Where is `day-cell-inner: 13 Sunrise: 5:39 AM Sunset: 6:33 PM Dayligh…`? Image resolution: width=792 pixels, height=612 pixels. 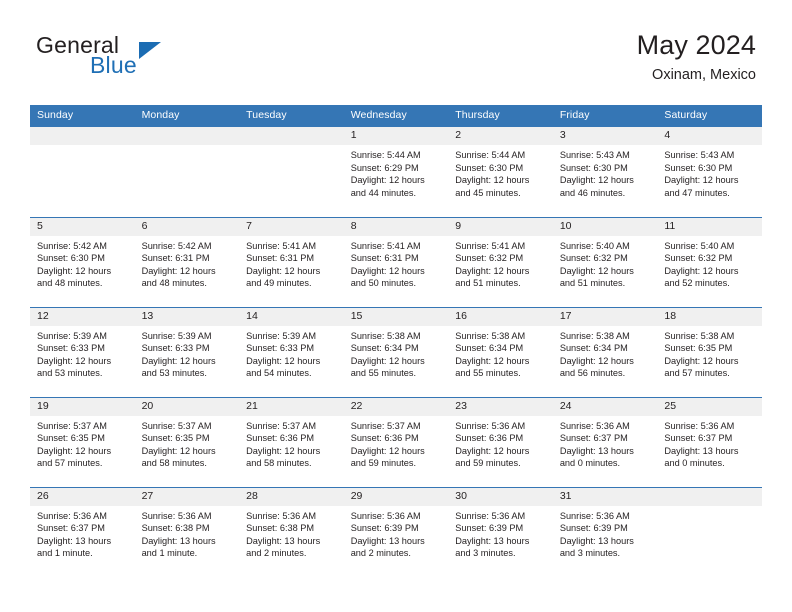
day-cell-inner: 13 Sunrise: 5:39 AM Sunset: 6:33 PM Dayligh… is located at coordinates (187, 352).